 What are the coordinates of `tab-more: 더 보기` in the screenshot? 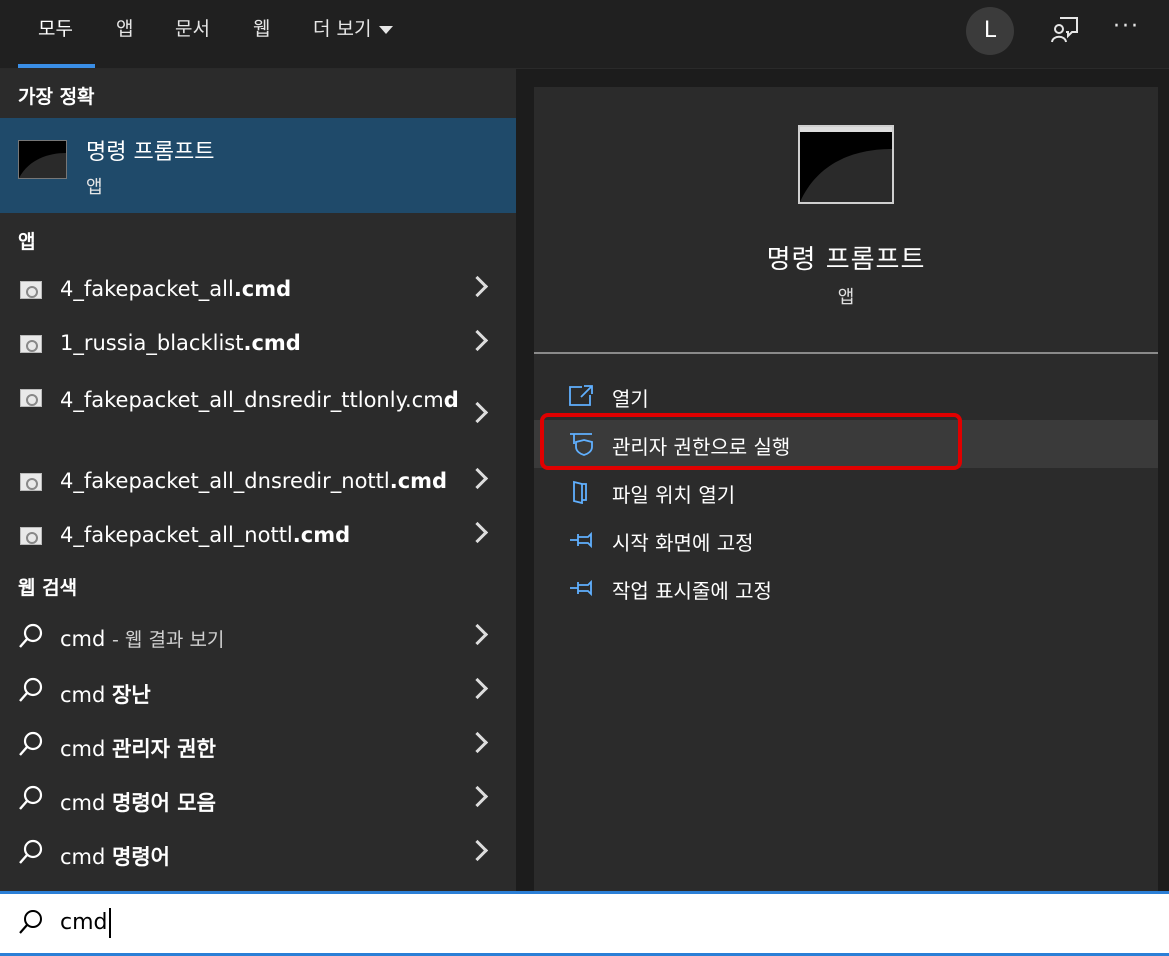 It's located at (353, 29).